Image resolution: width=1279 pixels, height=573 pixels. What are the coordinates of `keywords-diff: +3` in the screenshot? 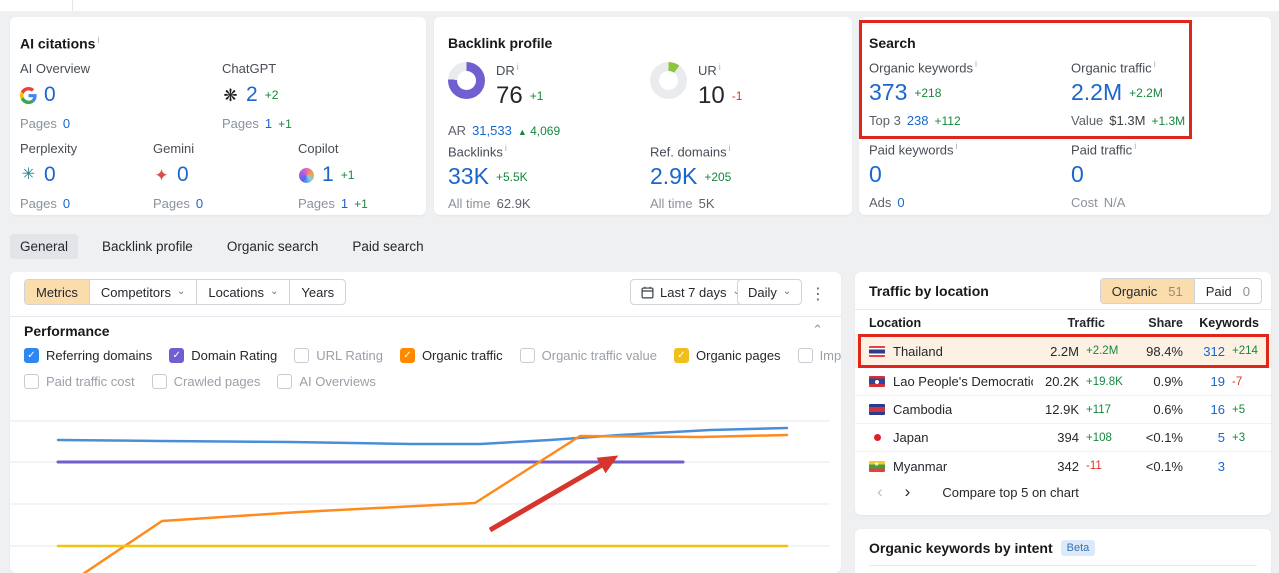 It's located at (1239, 437).